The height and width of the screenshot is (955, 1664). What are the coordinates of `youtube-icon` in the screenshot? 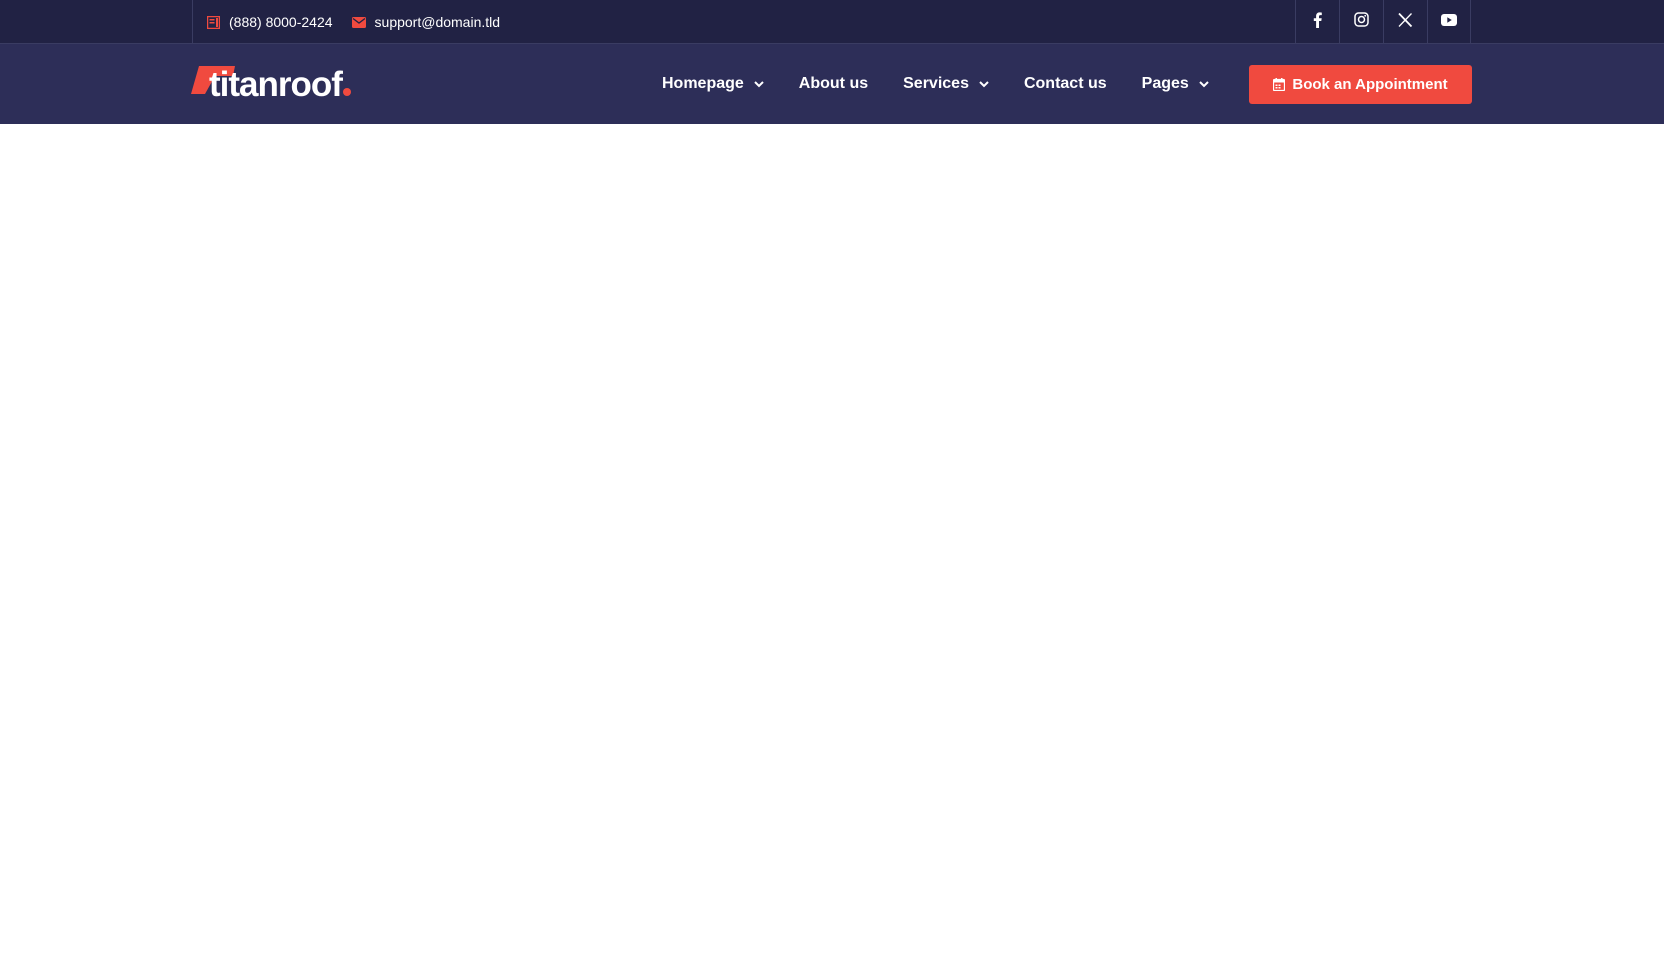 It's located at (1449, 22).